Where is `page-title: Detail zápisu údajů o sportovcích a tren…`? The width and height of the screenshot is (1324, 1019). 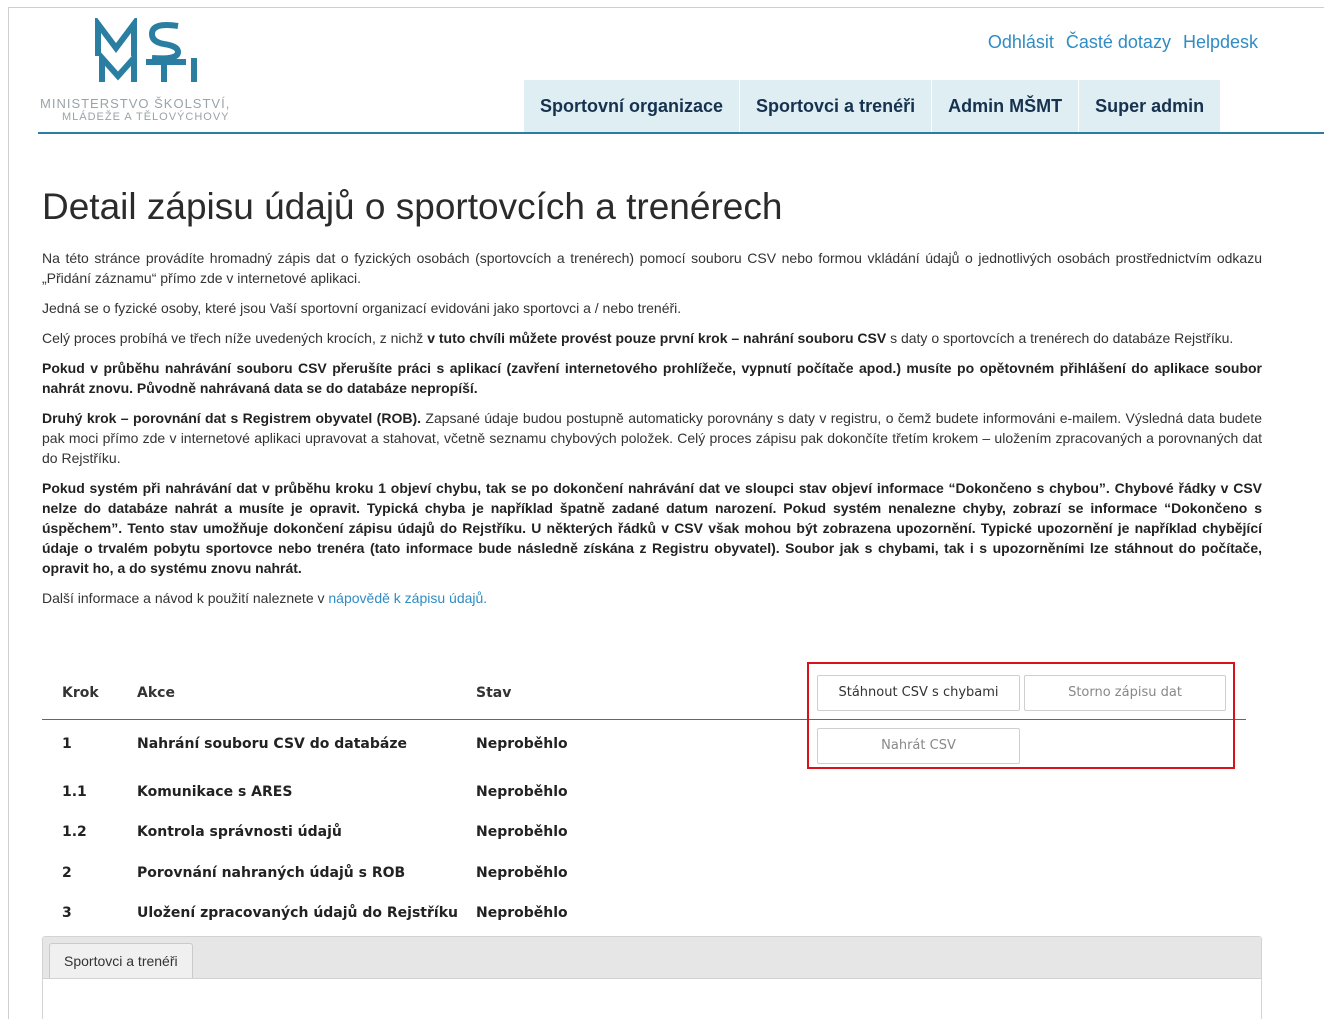 page-title: Detail zápisu údajů o sportovcích a tren… is located at coordinates (412, 206).